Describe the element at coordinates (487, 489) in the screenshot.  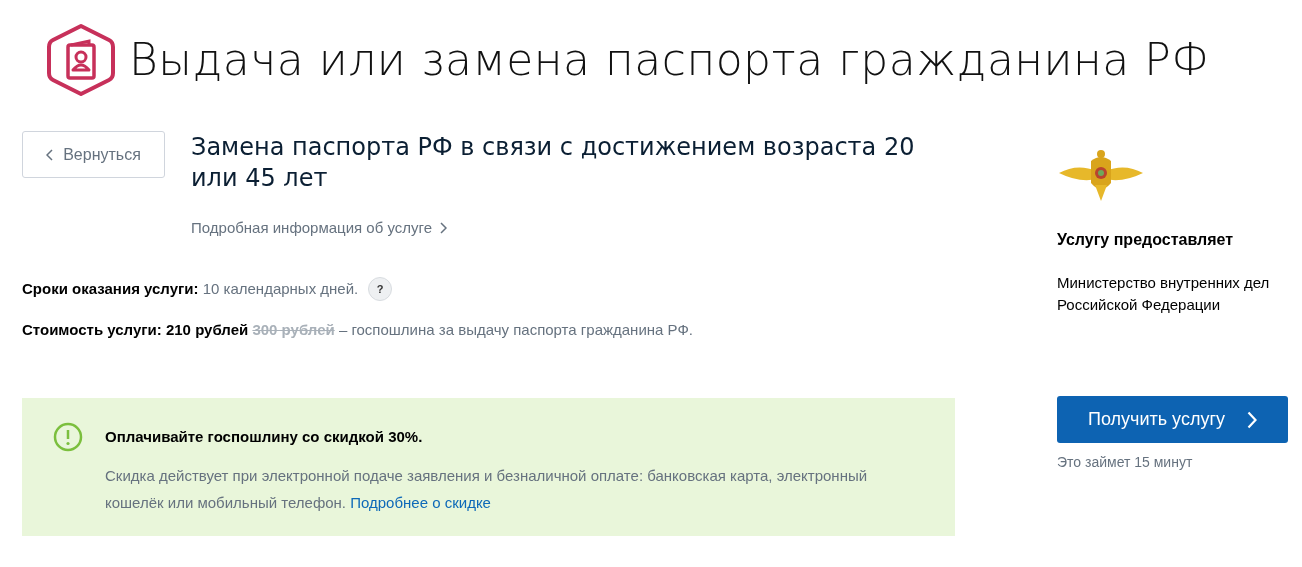
I see `notice-text: Скидка действует при электронной подаче заявления и безналичной оплате: банковская карта, электронный кошелёк или мобильный телефон. Подробнее о скидке` at that location.